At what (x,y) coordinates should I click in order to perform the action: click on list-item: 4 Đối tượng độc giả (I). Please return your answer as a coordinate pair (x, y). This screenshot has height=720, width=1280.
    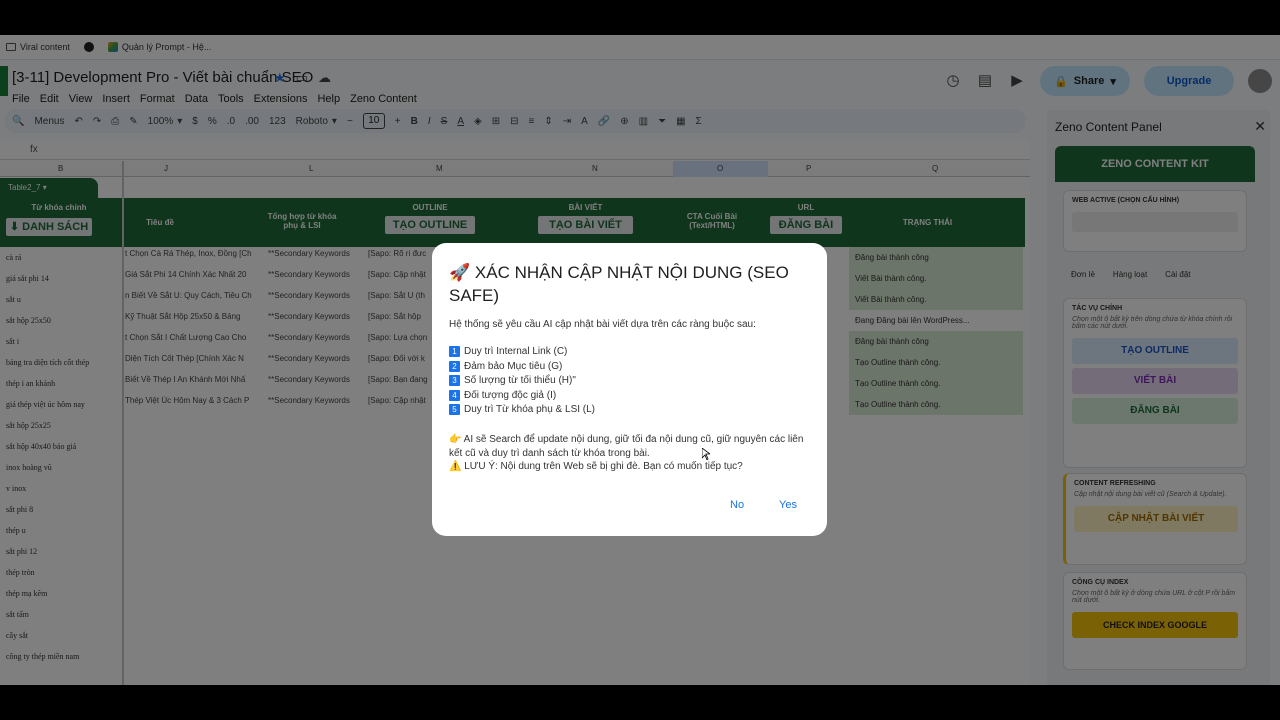
    Looking at the image, I should click on (522, 396).